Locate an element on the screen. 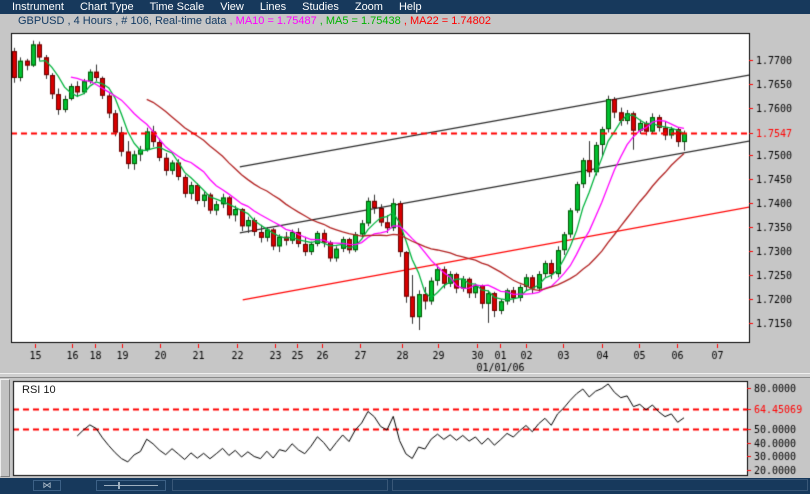  status-bar: ⋈ is located at coordinates (405, 486).